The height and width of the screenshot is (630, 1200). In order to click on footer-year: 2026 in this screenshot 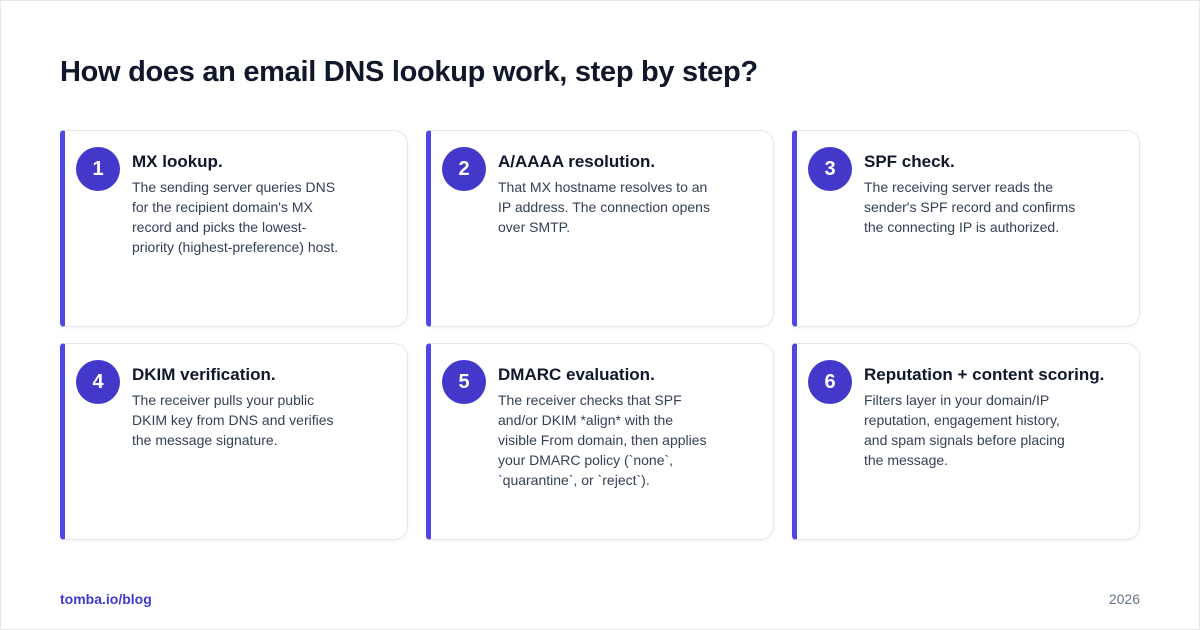, I will do `click(1124, 599)`.